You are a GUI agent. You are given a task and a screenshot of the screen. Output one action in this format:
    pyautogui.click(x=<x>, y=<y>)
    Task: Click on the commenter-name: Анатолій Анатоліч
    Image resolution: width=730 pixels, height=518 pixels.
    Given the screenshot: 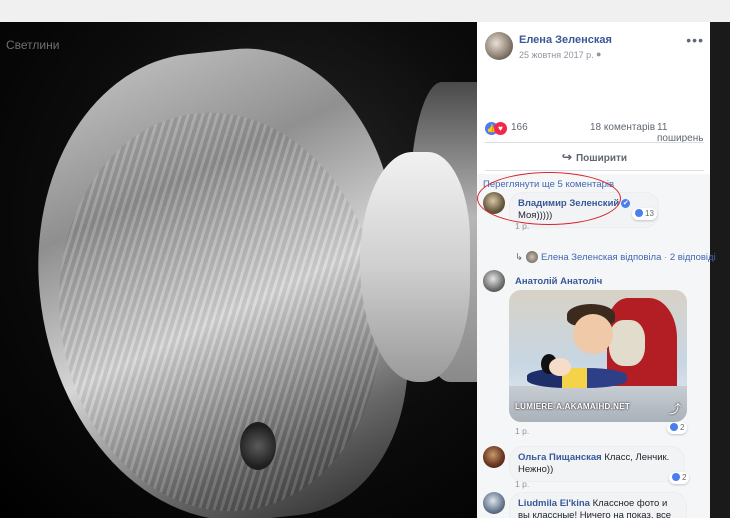 What is the action you would take?
    pyautogui.click(x=558, y=281)
    